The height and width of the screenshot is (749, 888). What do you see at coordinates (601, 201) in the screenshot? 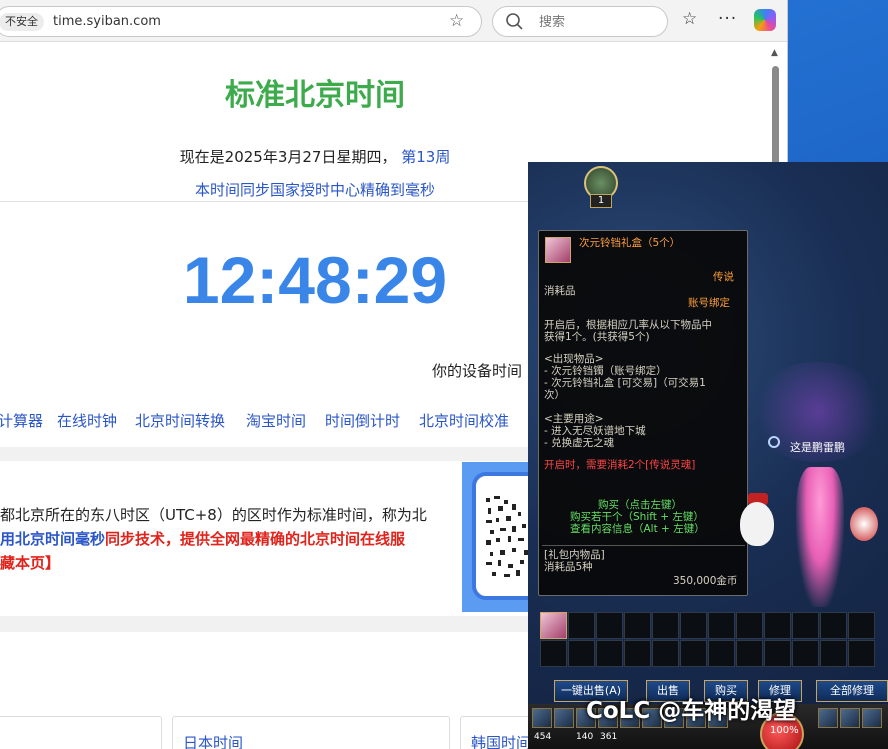
I see `character-level: 1` at bounding box center [601, 201].